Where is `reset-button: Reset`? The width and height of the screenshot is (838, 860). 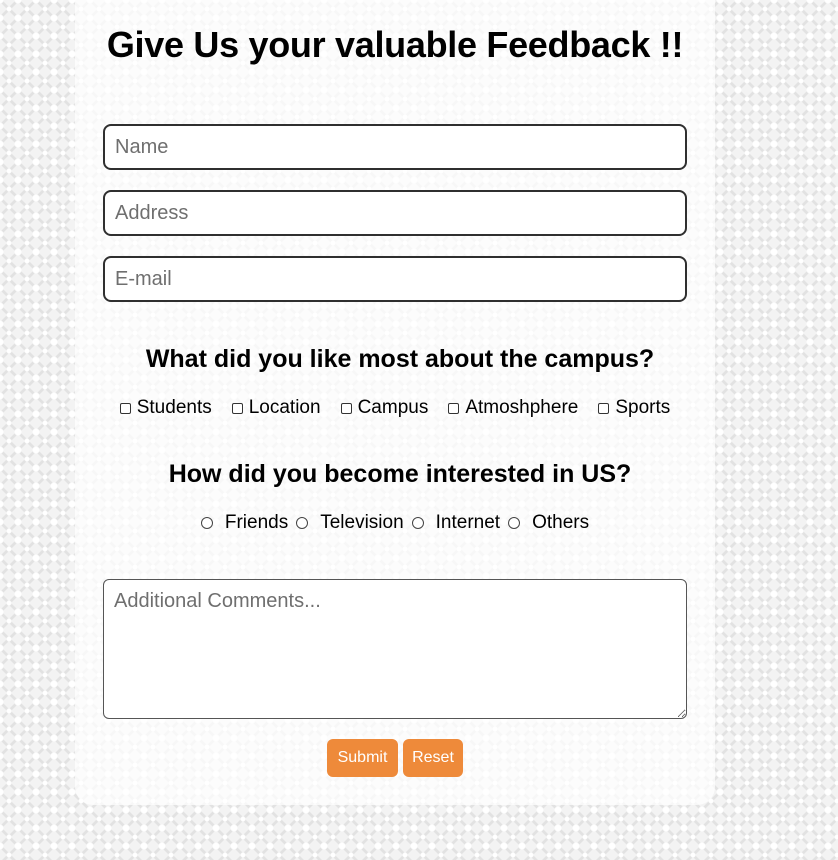
reset-button: Reset is located at coordinates (433, 758).